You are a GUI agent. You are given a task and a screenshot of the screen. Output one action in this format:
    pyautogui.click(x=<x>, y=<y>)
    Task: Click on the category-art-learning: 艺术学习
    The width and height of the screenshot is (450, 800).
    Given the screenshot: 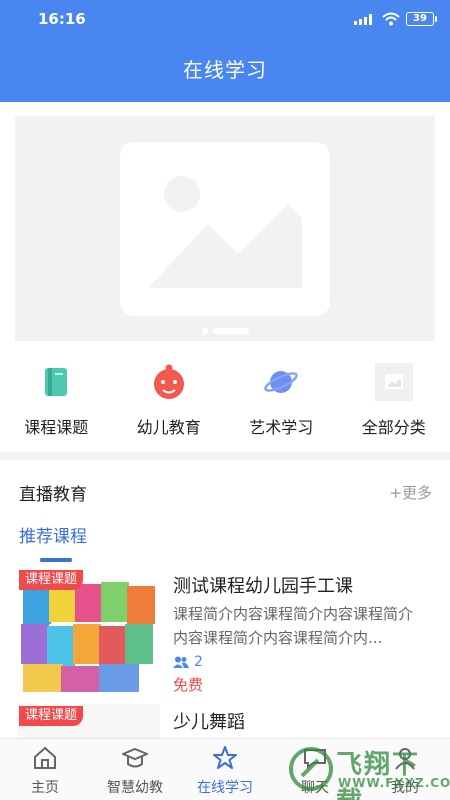 What is the action you would take?
    pyautogui.click(x=281, y=403)
    